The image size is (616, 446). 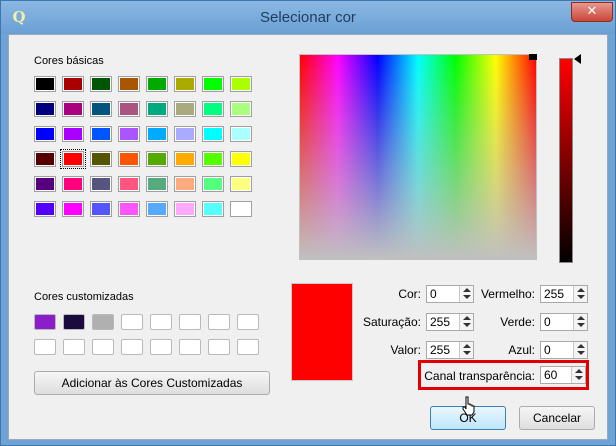 I want to click on add-custom-color-button: Adicionar às Cores Customizadas, so click(x=152, y=383).